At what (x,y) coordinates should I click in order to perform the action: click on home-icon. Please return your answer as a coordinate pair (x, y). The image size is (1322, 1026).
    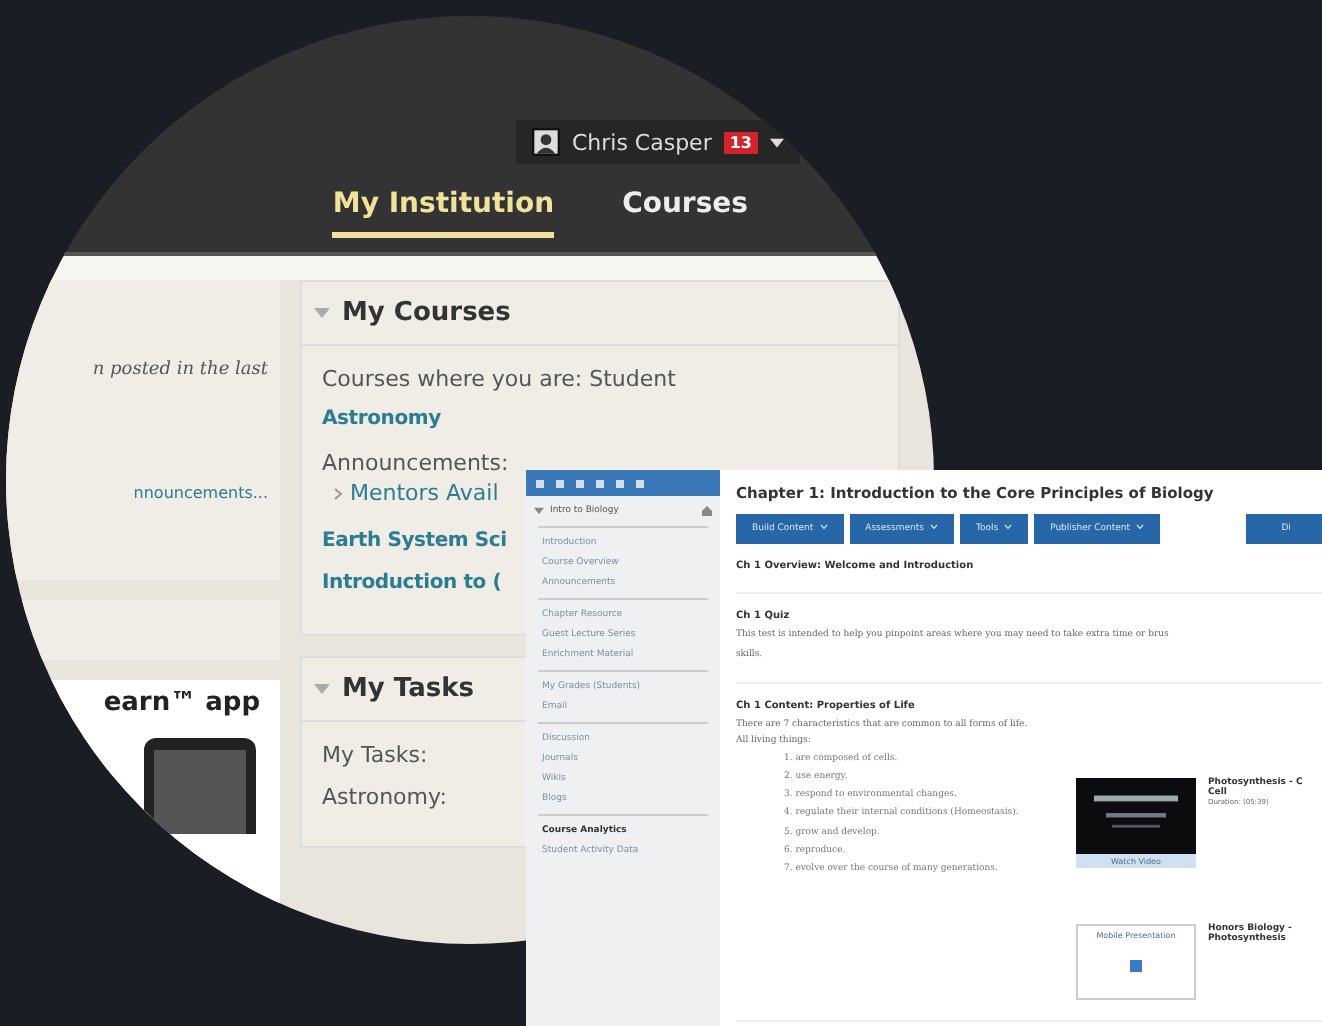
    Looking at the image, I should click on (707, 511).